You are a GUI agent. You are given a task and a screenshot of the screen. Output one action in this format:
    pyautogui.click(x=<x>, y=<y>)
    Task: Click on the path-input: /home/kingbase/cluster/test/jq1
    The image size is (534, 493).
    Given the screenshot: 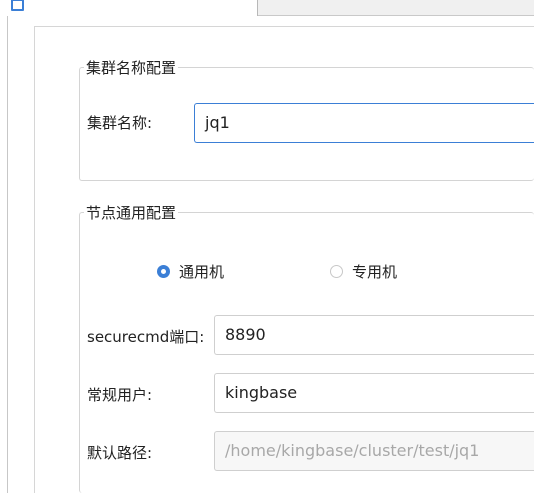 What is the action you would take?
    pyautogui.click(x=374, y=451)
    